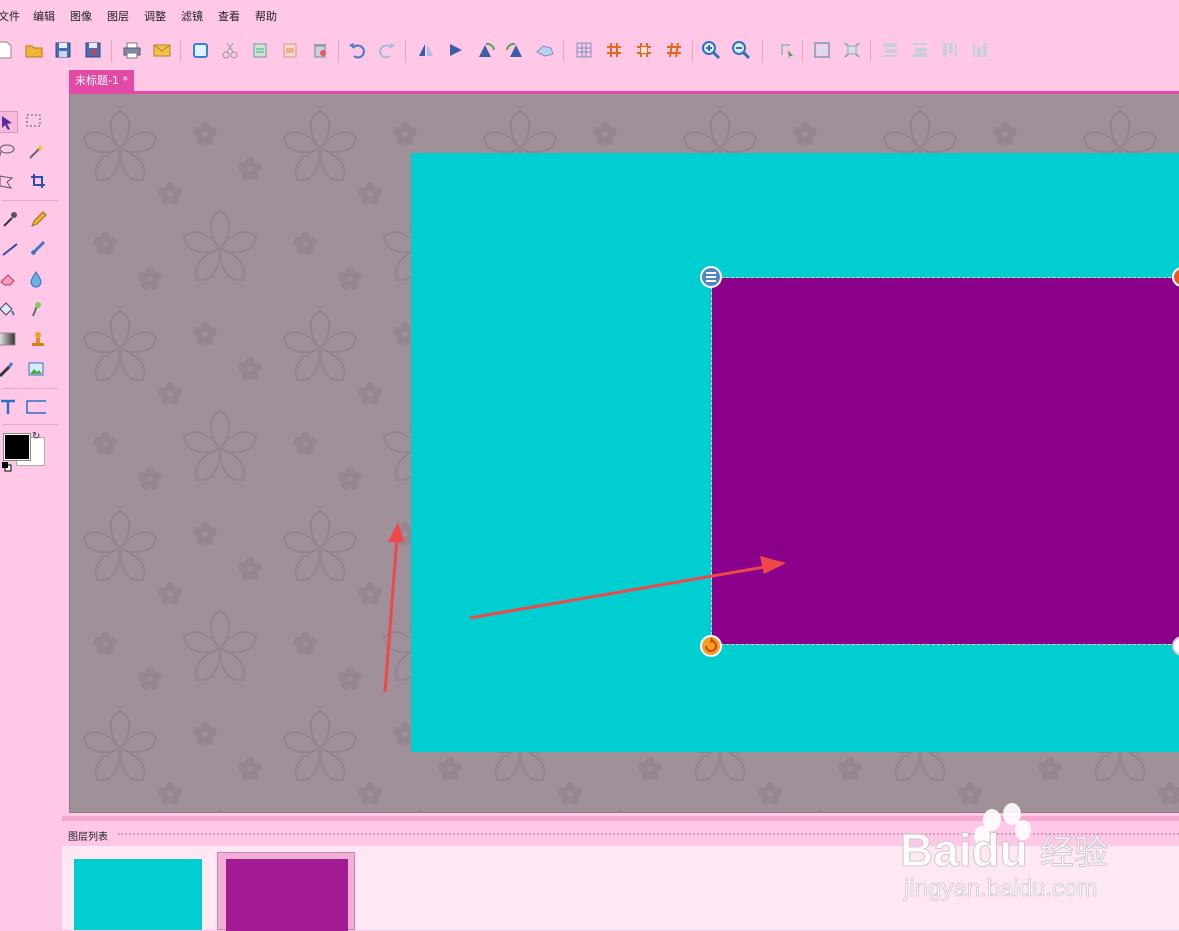 The image size is (1179, 931). I want to click on stamp-icon, so click(38, 339).